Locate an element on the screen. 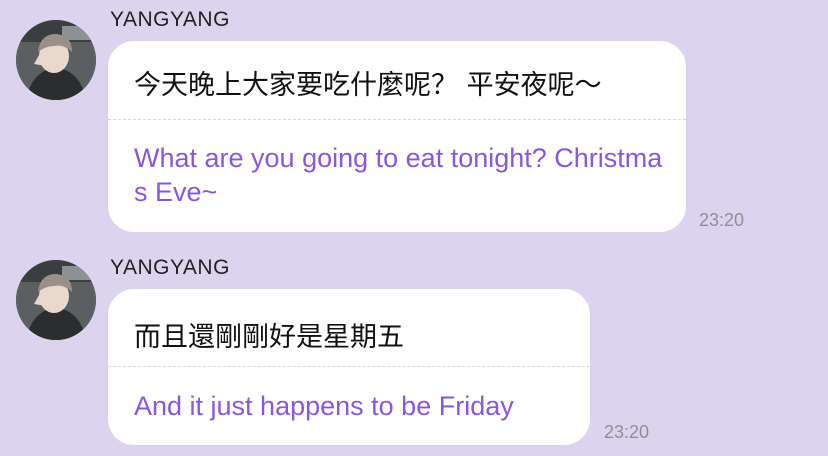 The image size is (828, 456). original-text: 而且還剛剛好是星期五 is located at coordinates (269, 337).